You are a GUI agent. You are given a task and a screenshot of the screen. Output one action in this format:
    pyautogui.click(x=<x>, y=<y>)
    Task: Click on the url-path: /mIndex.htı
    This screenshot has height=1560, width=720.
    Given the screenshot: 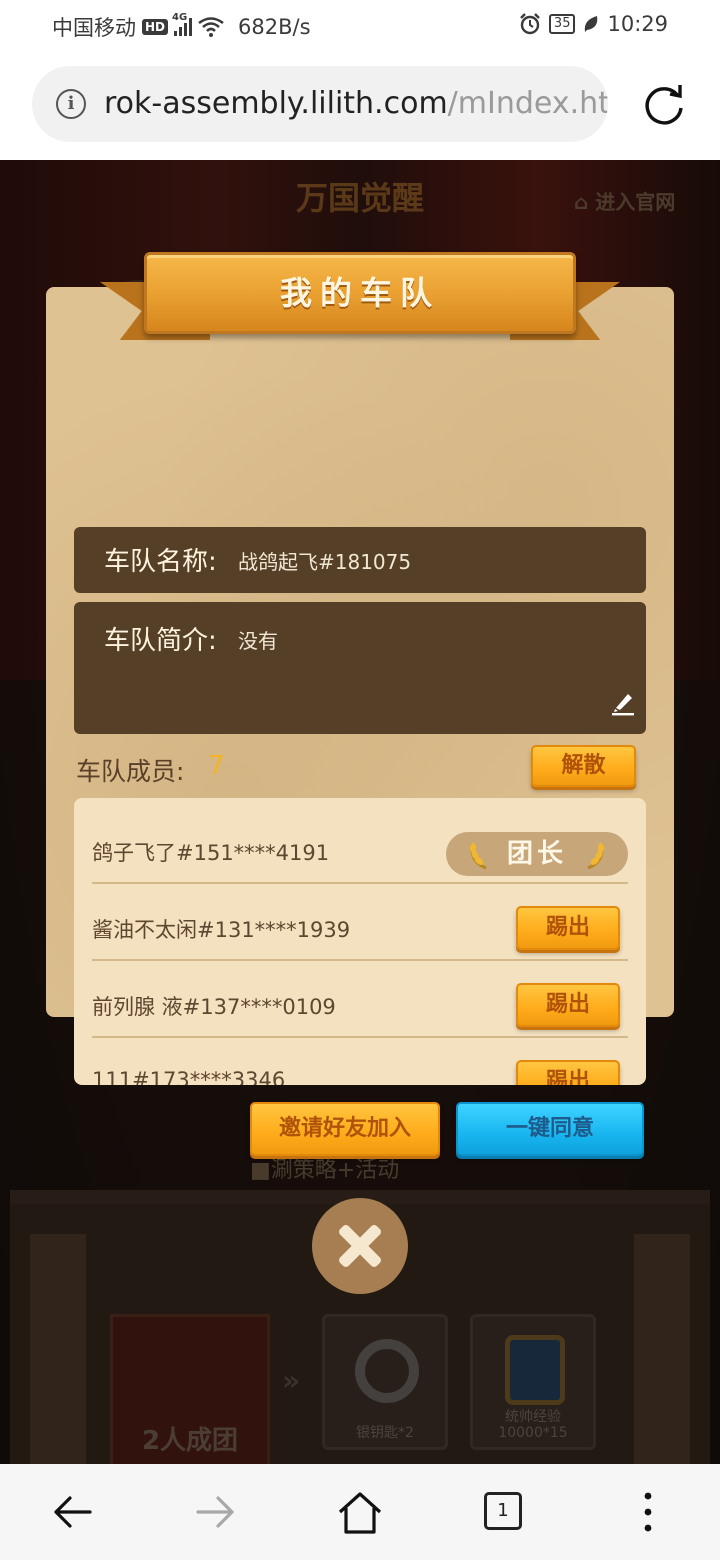 What is the action you would take?
    pyautogui.click(x=527, y=103)
    